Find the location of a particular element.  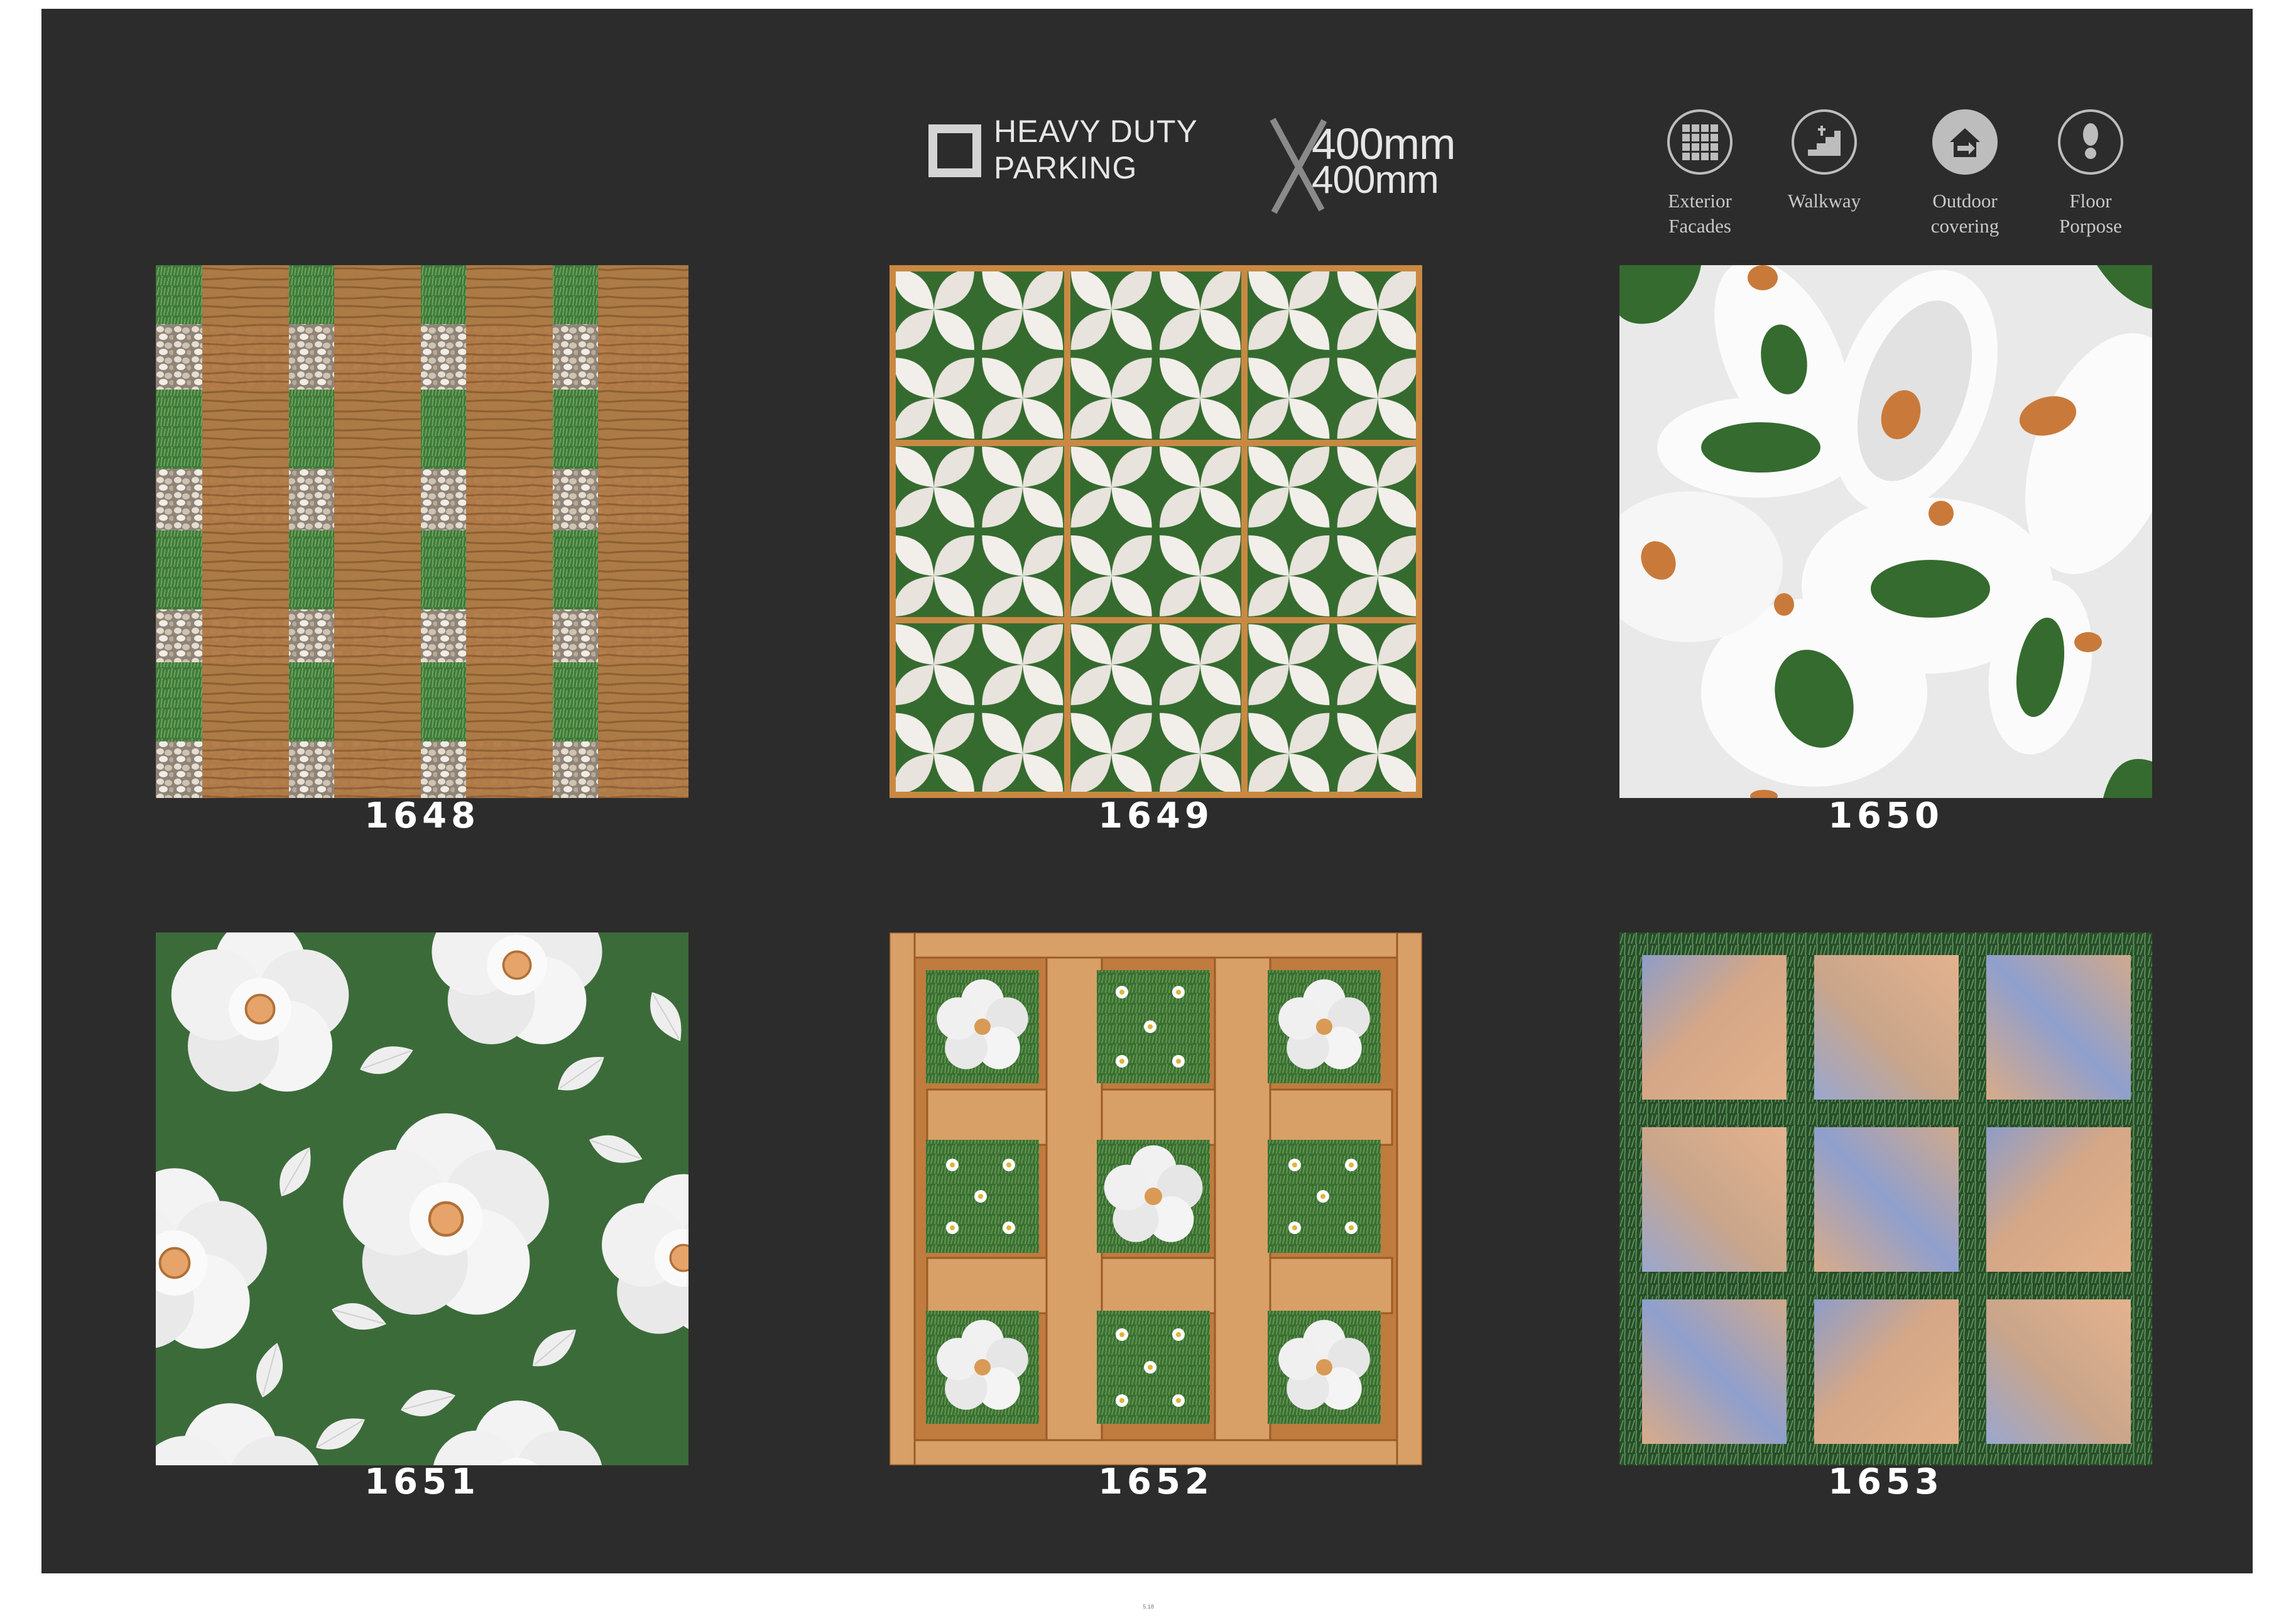

tile-size: 400mm 400mm is located at coordinates (1379, 166).